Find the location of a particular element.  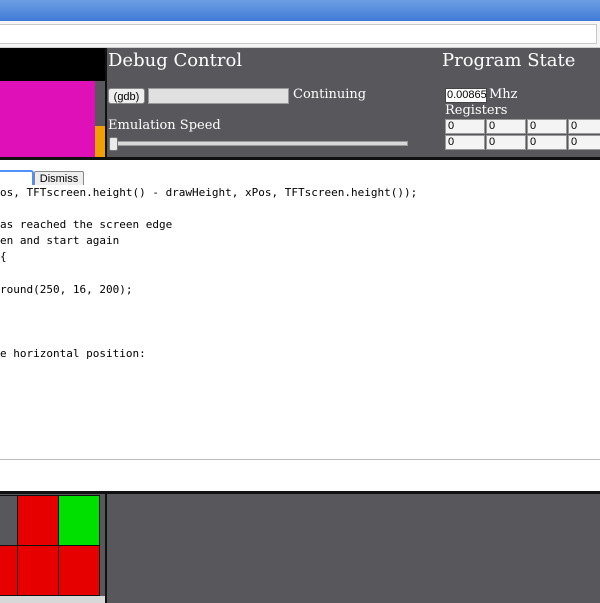

register-value-0: 0 is located at coordinates (465, 126).